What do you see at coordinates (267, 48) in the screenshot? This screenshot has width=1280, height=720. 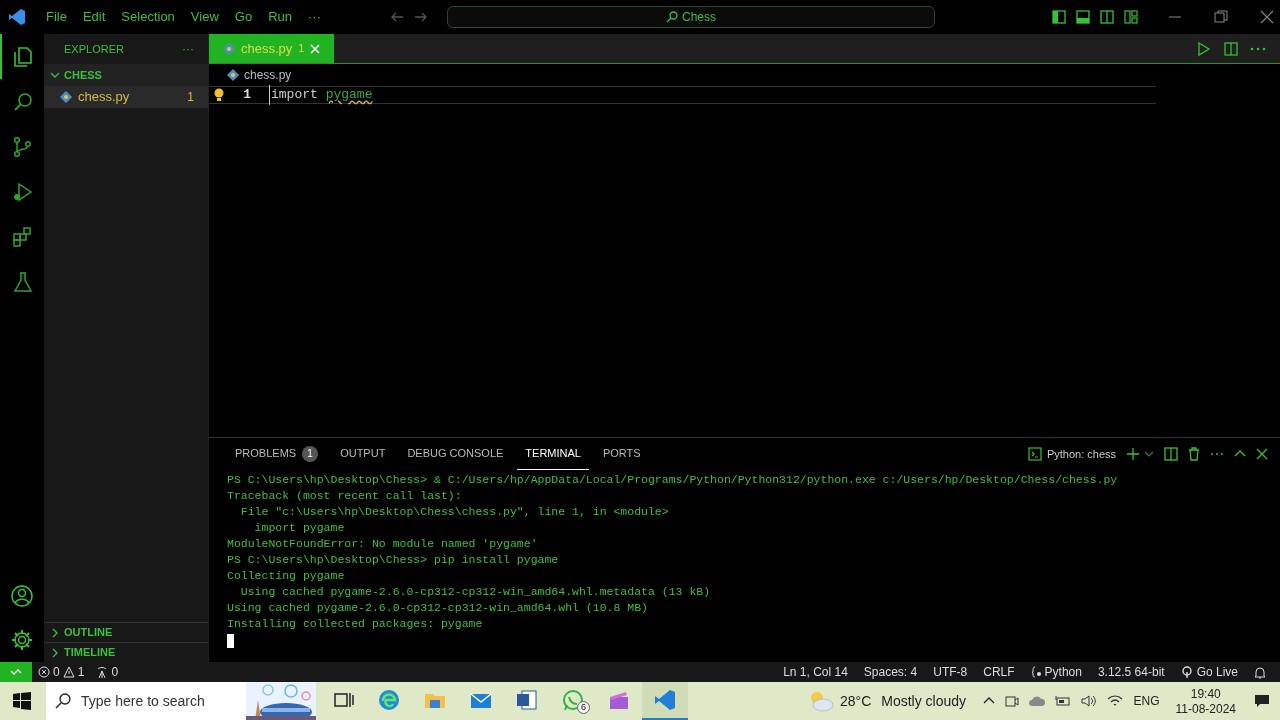 I see `tab-label: chess.py` at bounding box center [267, 48].